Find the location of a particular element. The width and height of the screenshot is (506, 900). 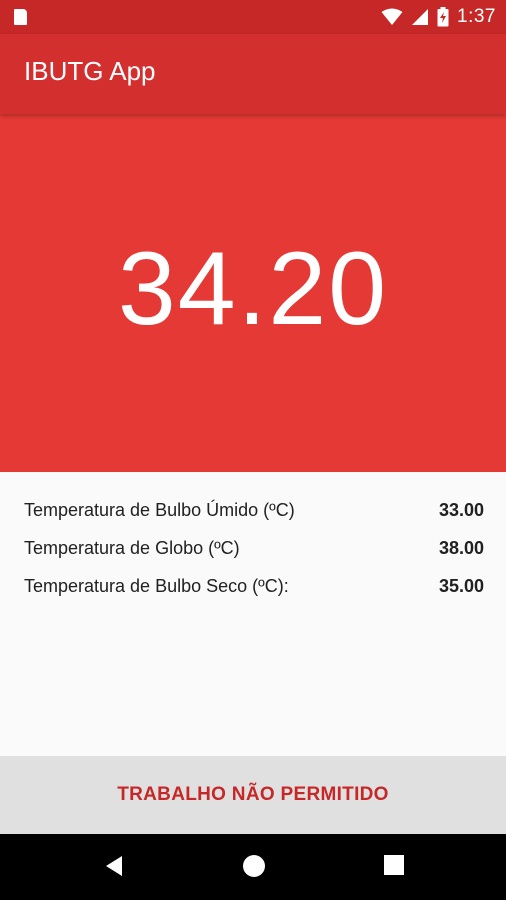

status-bar: 1:37 is located at coordinates (253, 17).